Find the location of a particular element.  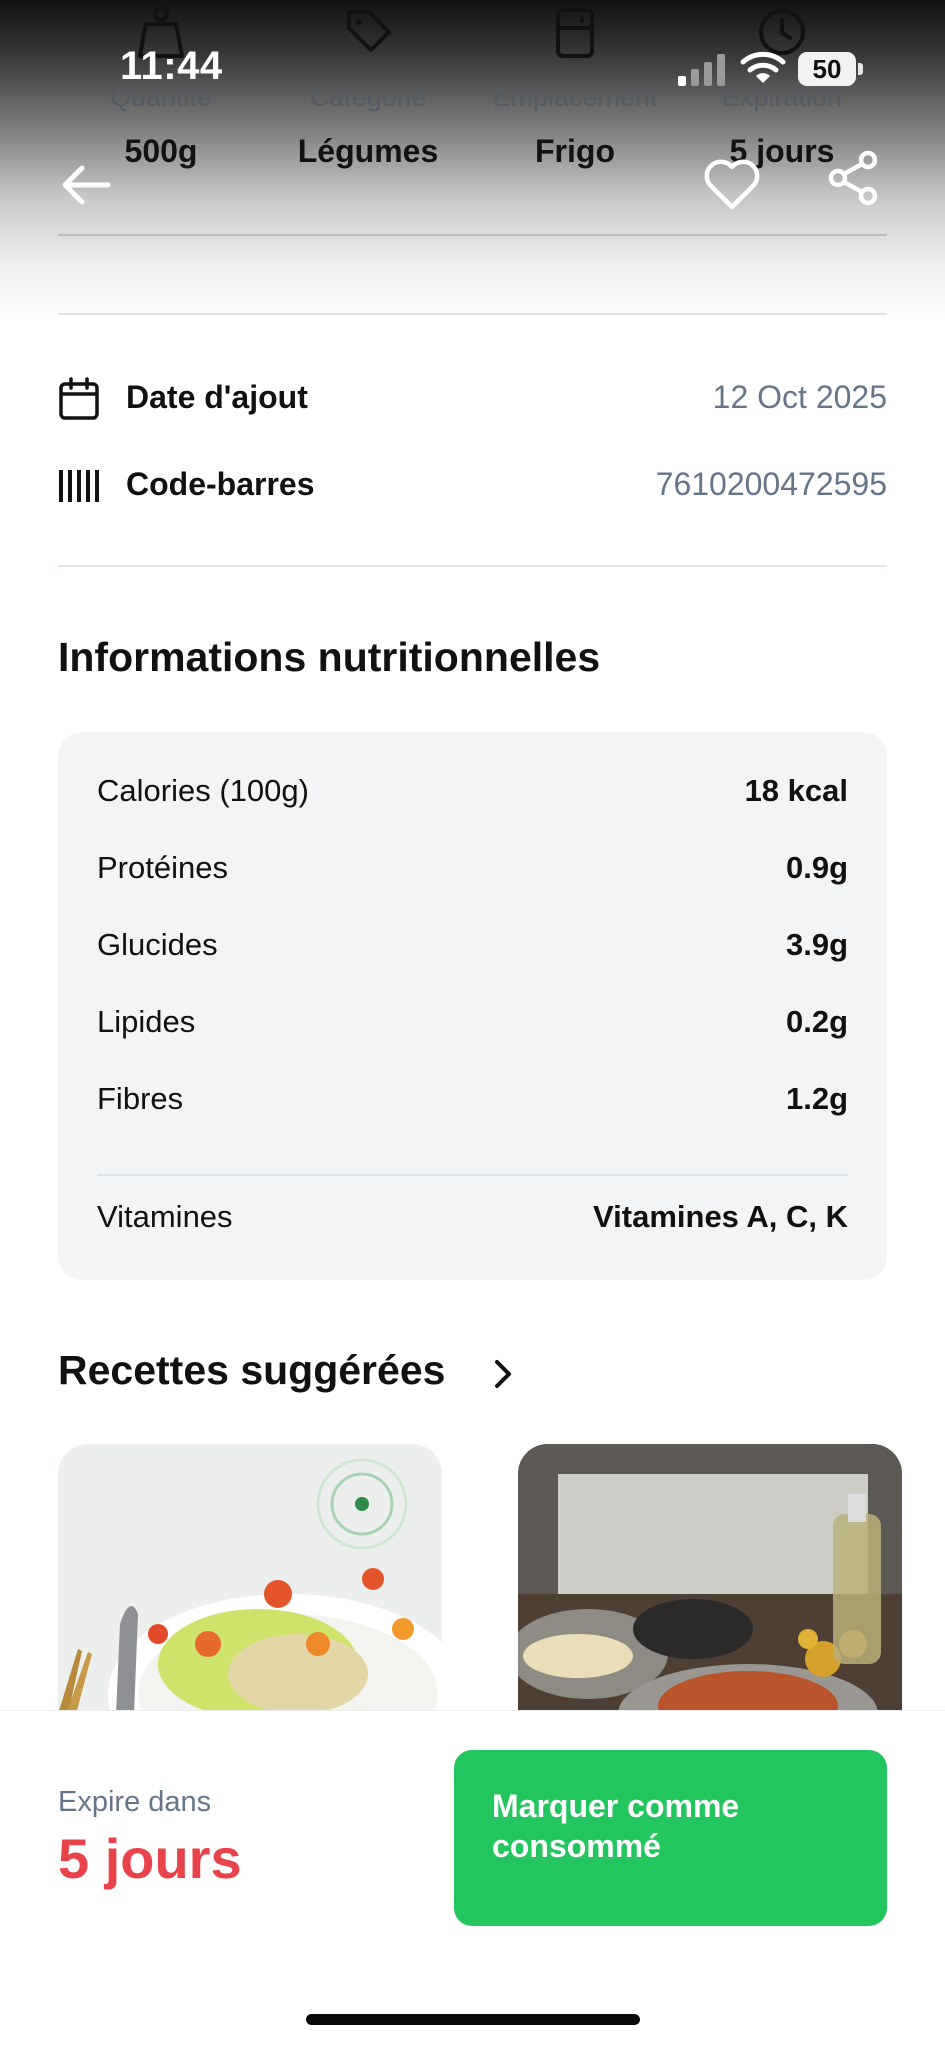

barcode-icon is located at coordinates (79, 486).